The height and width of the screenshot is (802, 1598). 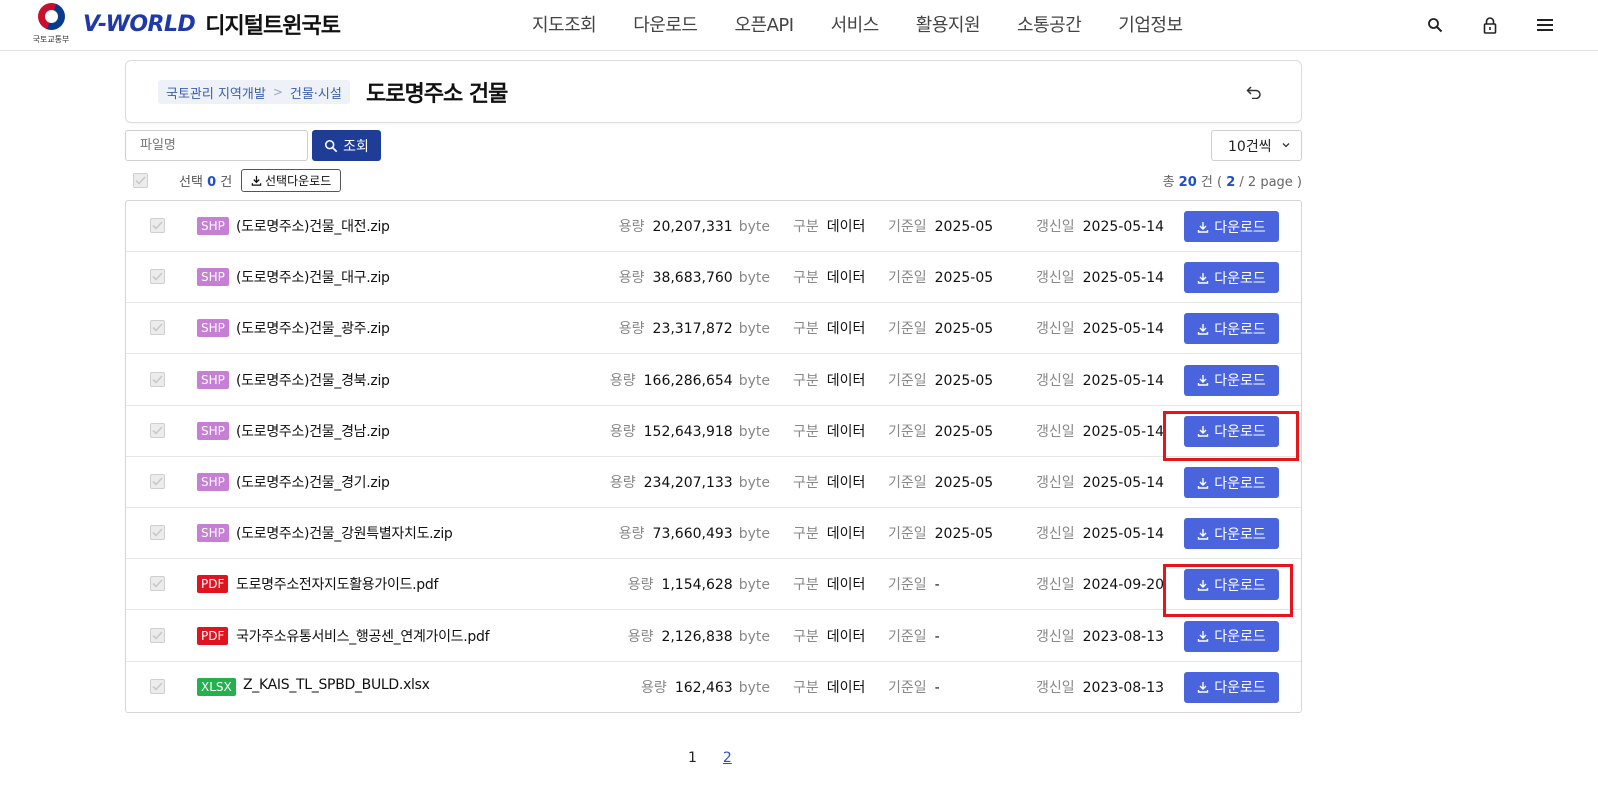 What do you see at coordinates (51, 25) in the screenshot?
I see `gov-logo: 국토교통부` at bounding box center [51, 25].